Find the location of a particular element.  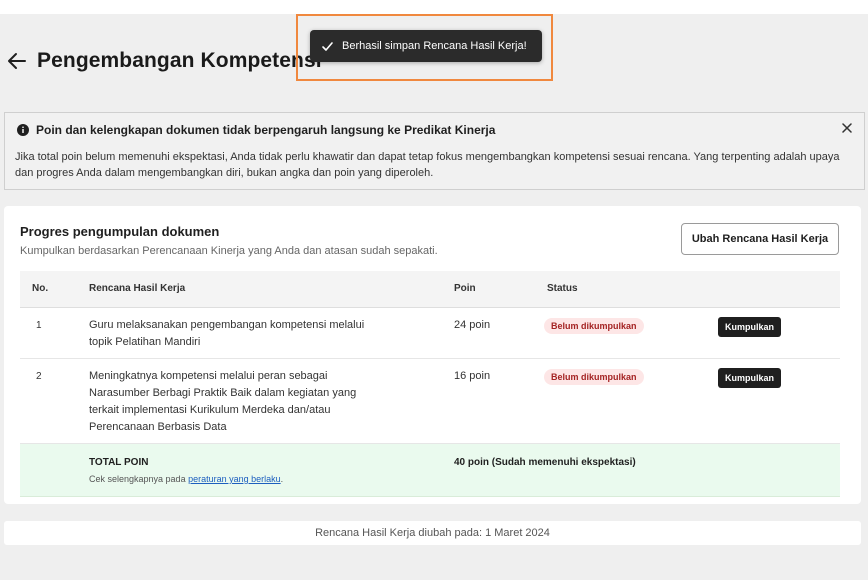

row-number: 2 is located at coordinates (39, 376).